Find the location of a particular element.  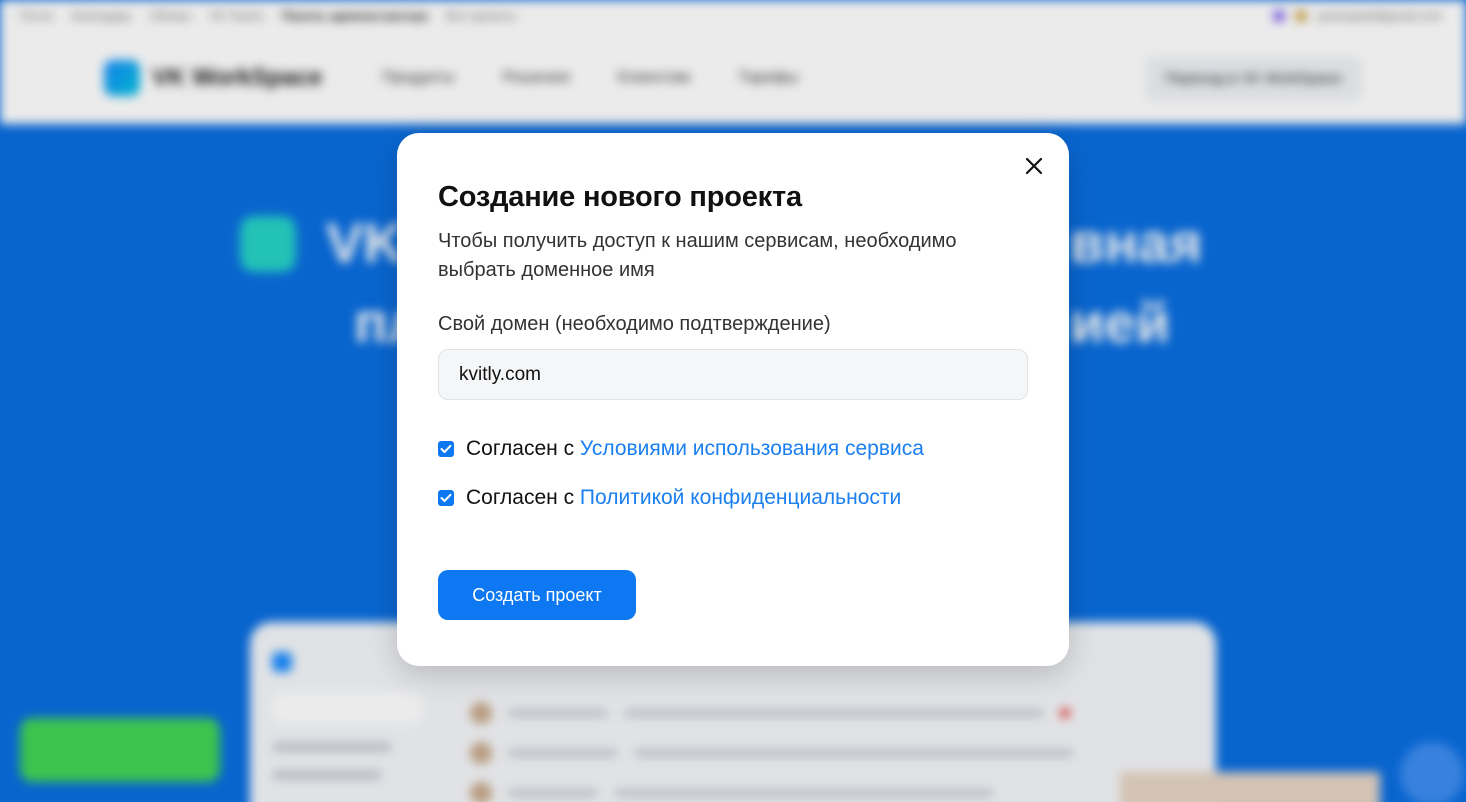

privacy-policy-link: Политикой конфиденциальности is located at coordinates (740, 498).